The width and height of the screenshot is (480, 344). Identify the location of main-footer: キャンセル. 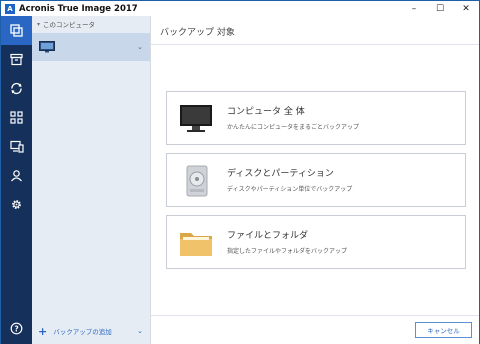
(315, 329).